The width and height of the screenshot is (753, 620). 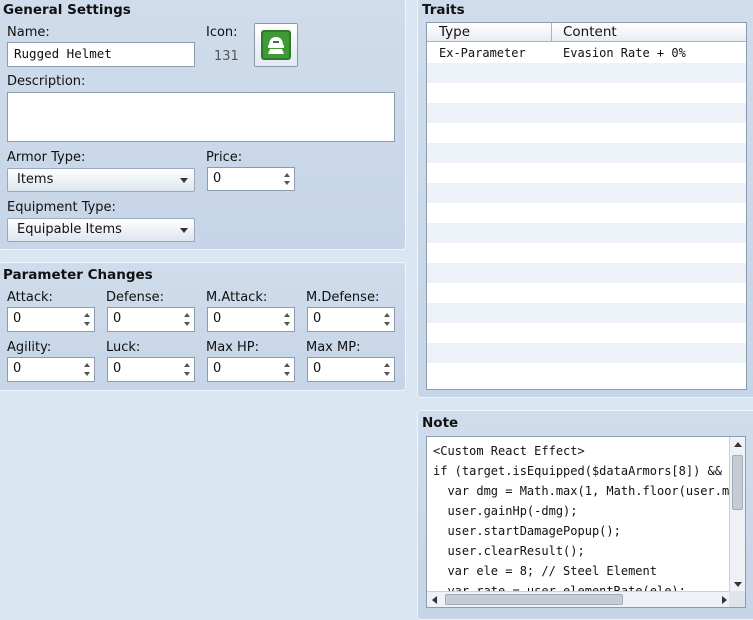 I want to click on param-mdefense-spinbox: 0, so click(x=351, y=319).